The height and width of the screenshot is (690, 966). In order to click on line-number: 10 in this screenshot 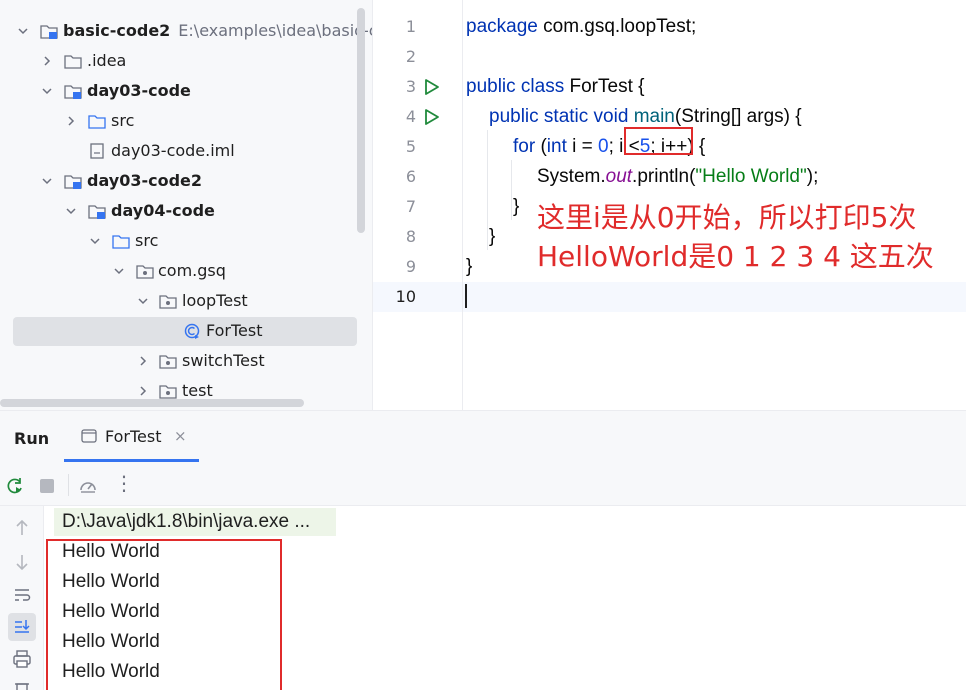, I will do `click(405, 296)`.